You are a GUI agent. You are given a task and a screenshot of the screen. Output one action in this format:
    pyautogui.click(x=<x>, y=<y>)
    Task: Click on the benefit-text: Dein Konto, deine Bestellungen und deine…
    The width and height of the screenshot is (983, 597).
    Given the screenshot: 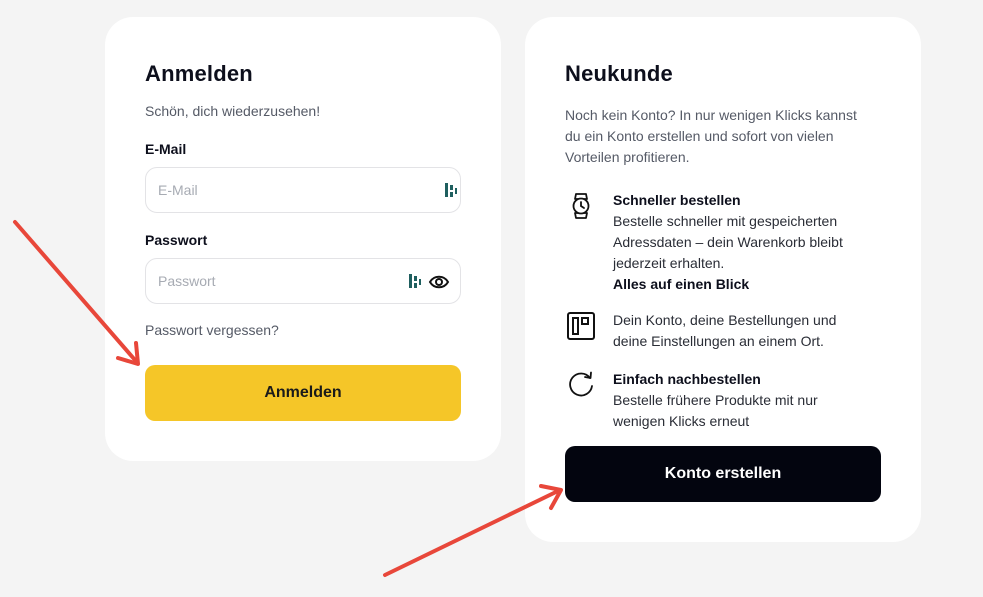 What is the action you would take?
    pyautogui.click(x=725, y=330)
    